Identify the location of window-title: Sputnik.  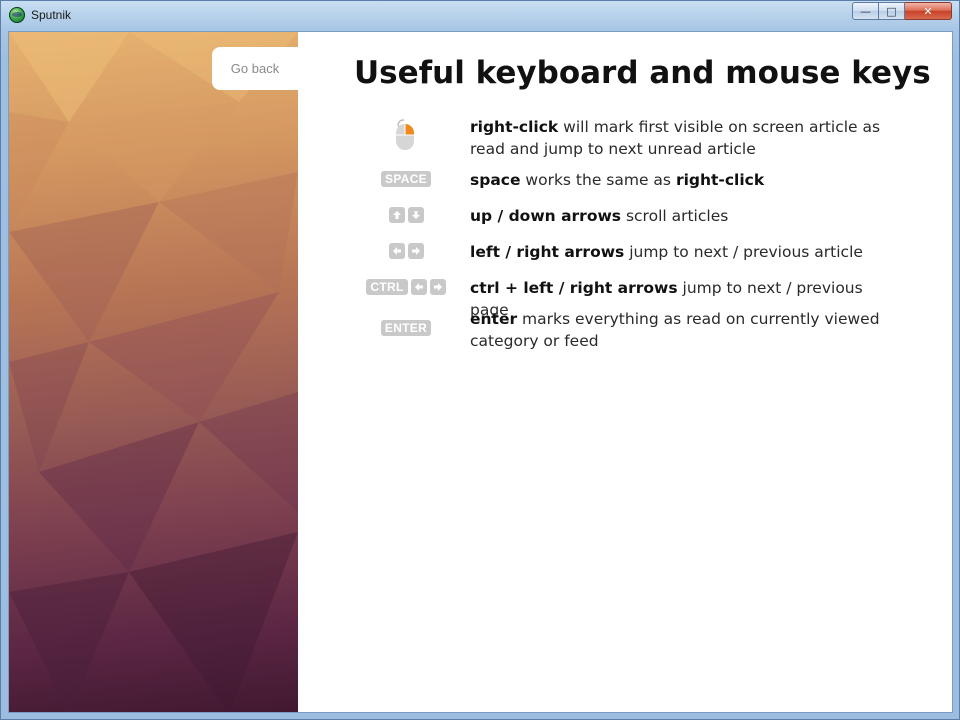
(51, 15).